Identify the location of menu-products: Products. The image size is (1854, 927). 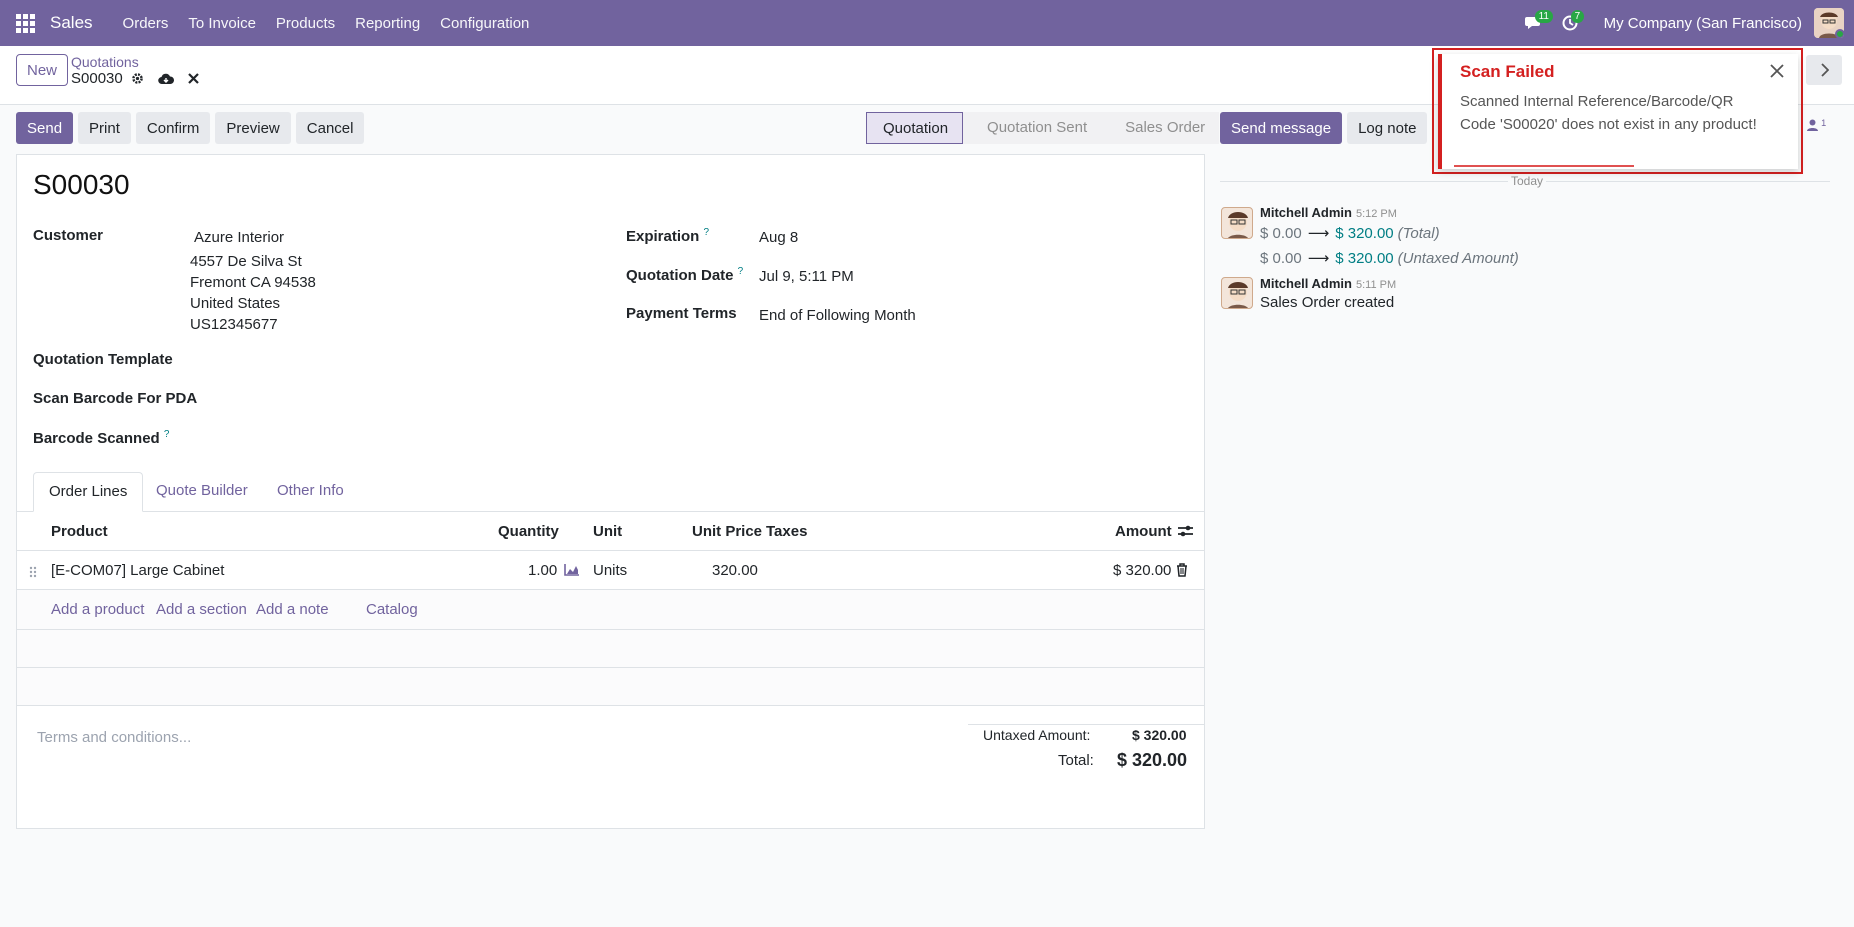
(305, 23).